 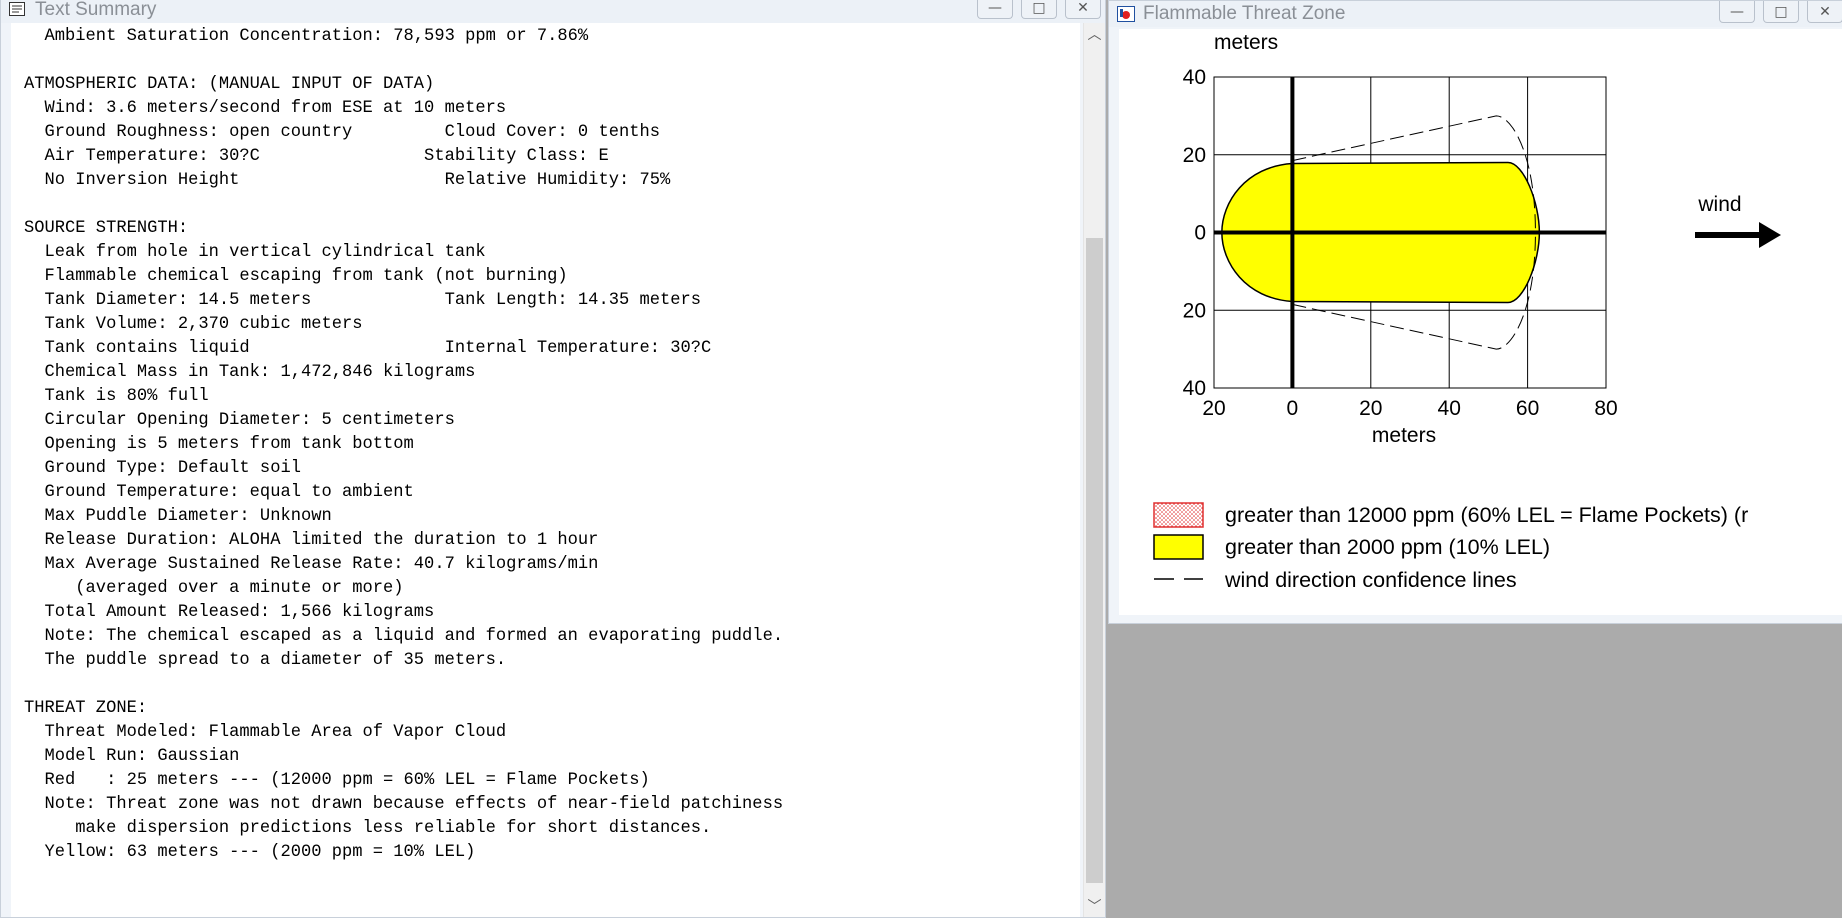 I want to click on scroll-up-icon: ︿, so click(x=1094, y=34).